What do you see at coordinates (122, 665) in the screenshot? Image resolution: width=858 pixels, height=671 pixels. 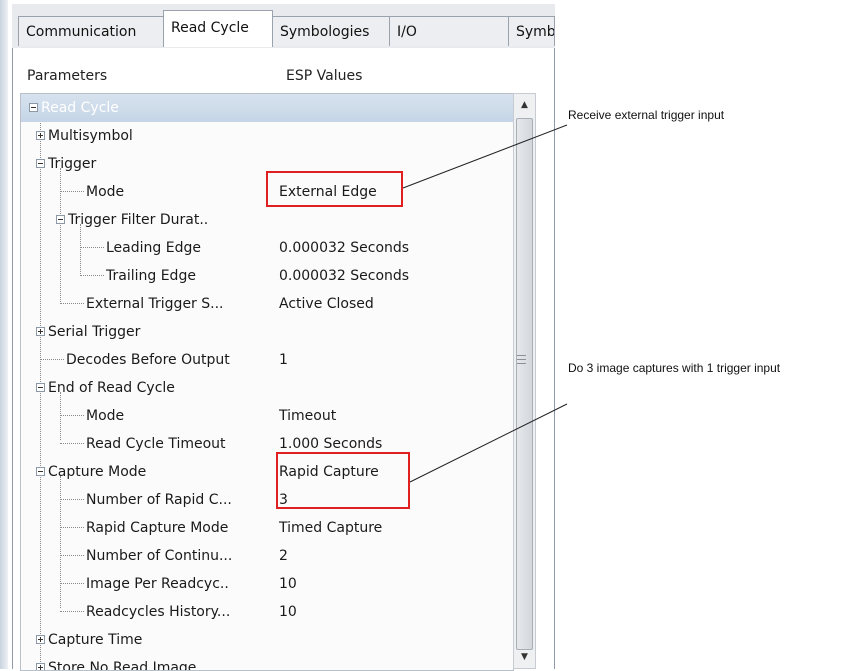 I see `tree-row-label: Store No Read Image` at bounding box center [122, 665].